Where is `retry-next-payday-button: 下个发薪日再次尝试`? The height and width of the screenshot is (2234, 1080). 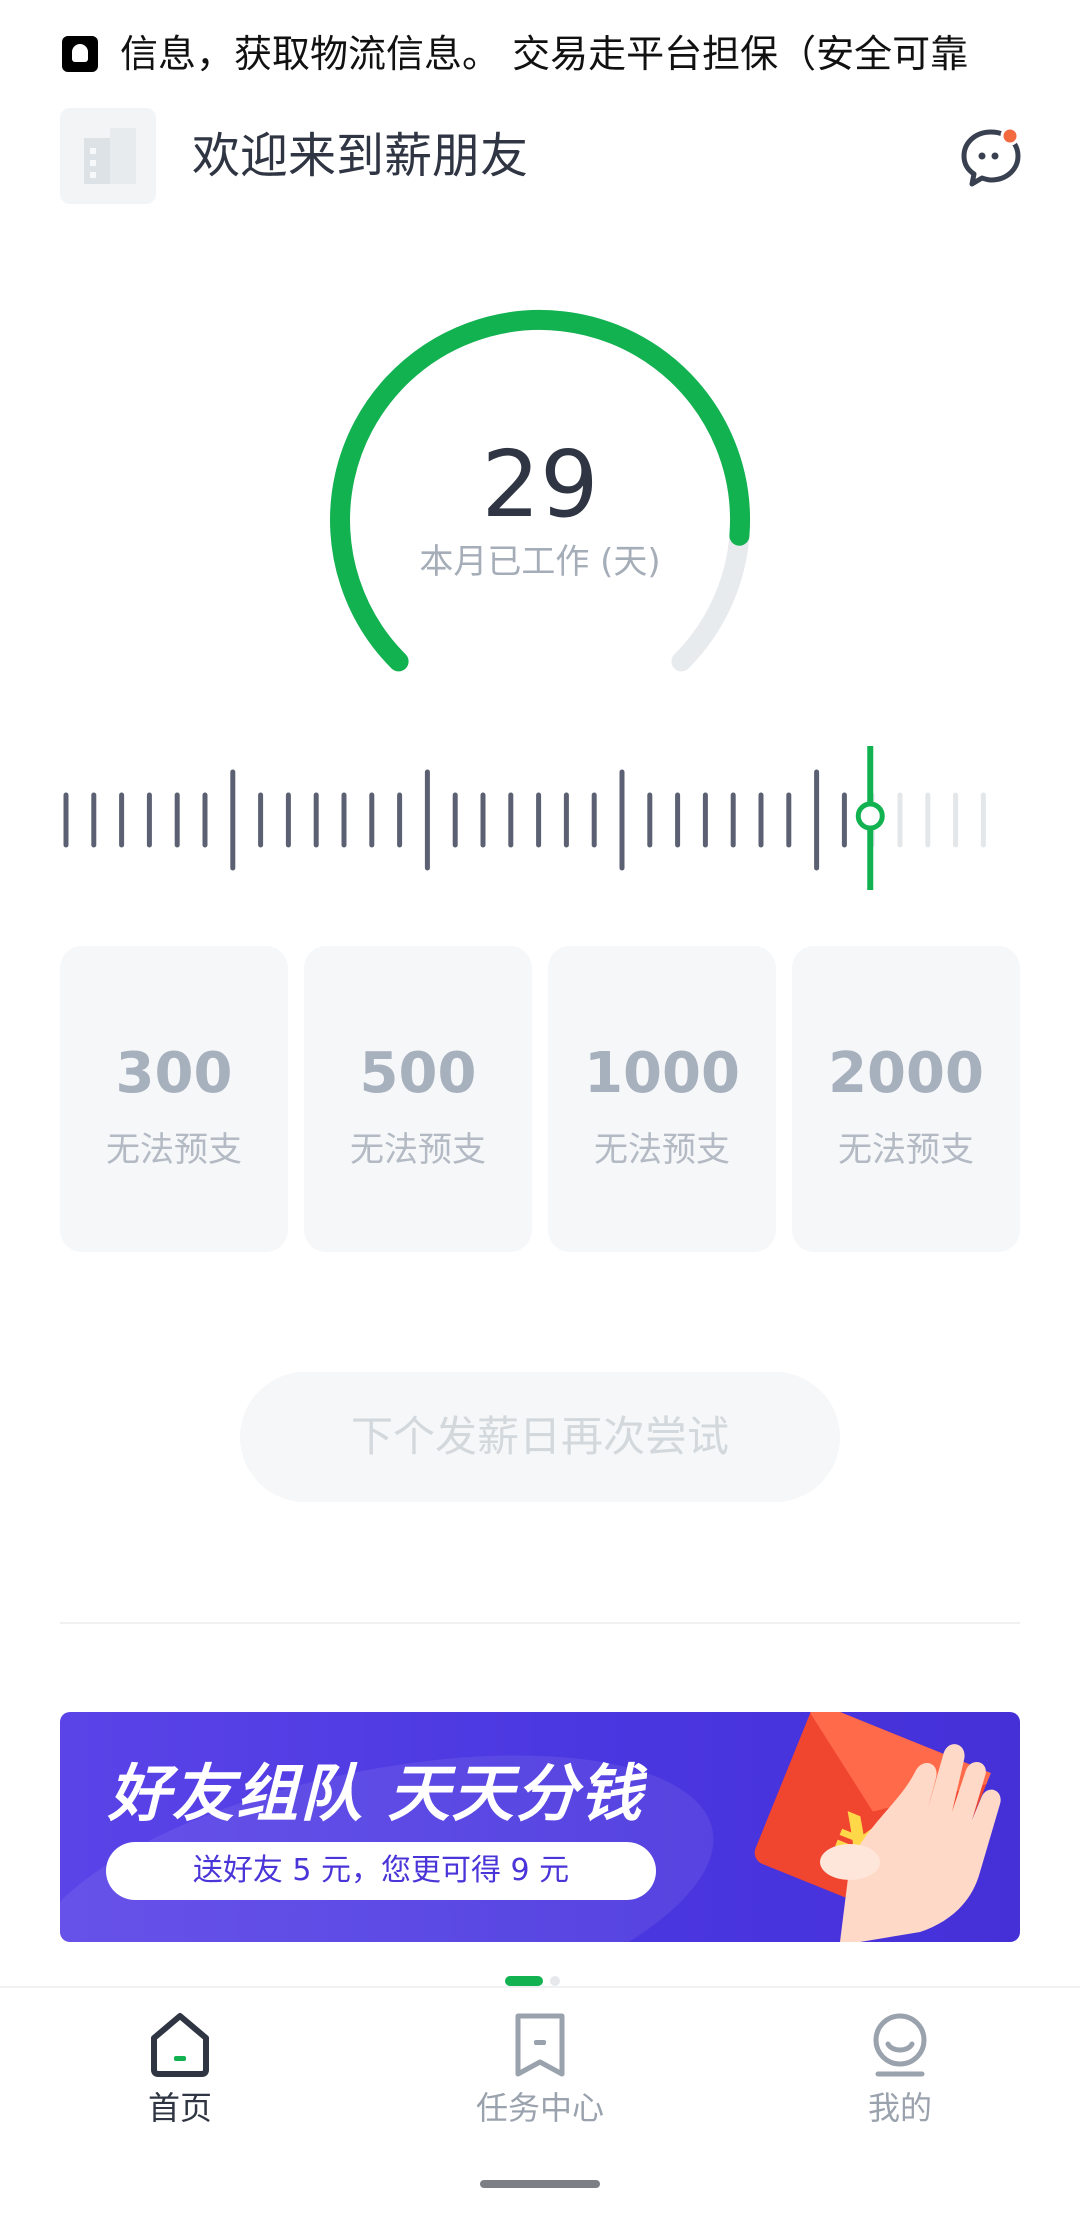 retry-next-payday-button: 下个发薪日再次尝试 is located at coordinates (540, 1437).